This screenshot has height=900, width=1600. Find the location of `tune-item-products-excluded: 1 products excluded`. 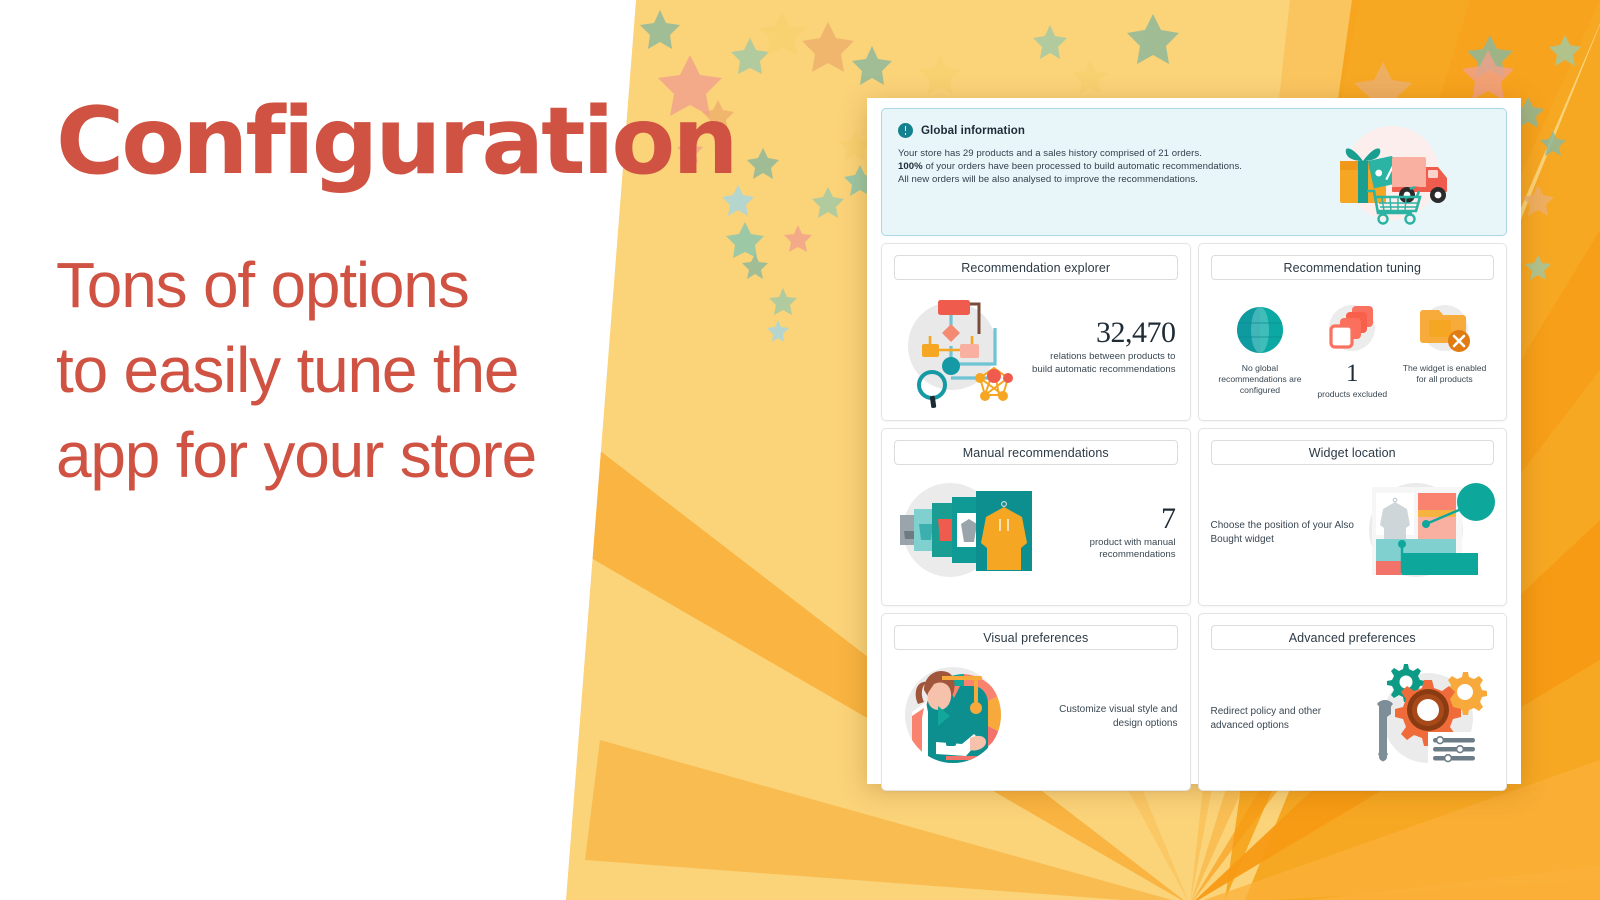

tune-item-products-excluded: 1 products excluded is located at coordinates (1352, 349).